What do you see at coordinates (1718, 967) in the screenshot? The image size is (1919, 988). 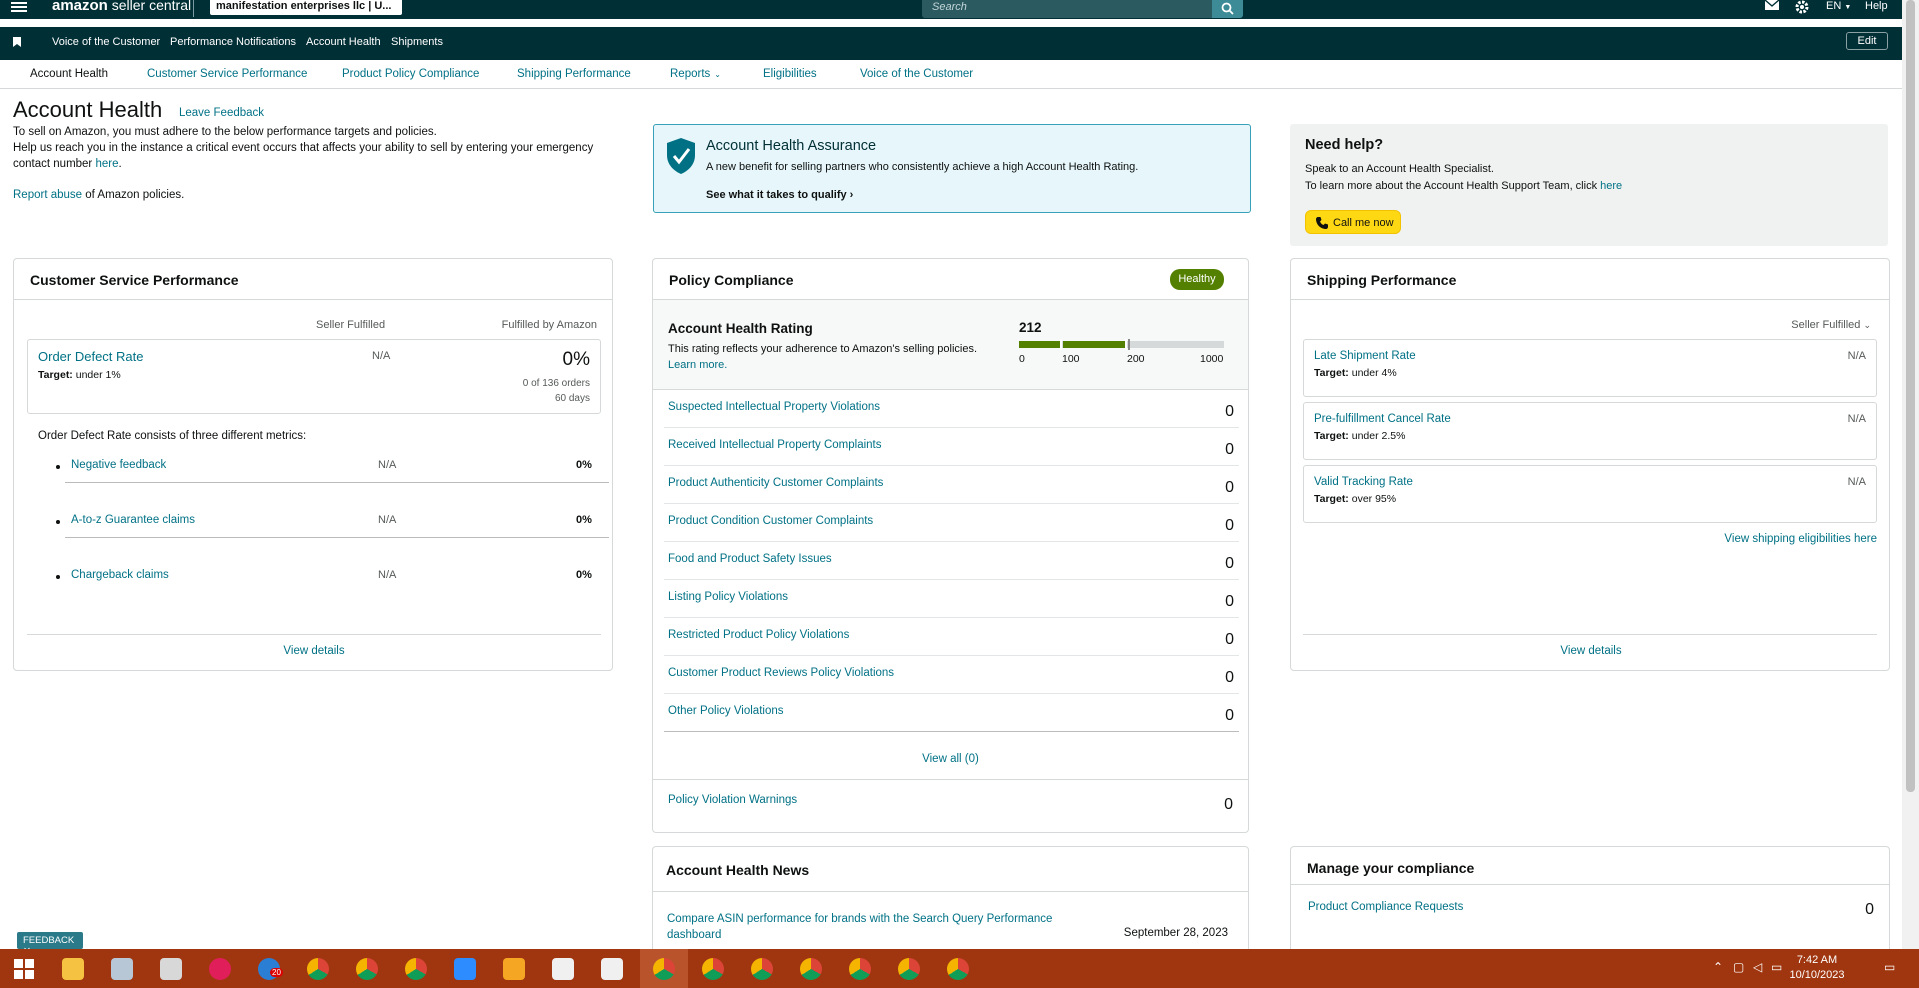 I see `chevron-up-icon: ⌃` at bounding box center [1718, 967].